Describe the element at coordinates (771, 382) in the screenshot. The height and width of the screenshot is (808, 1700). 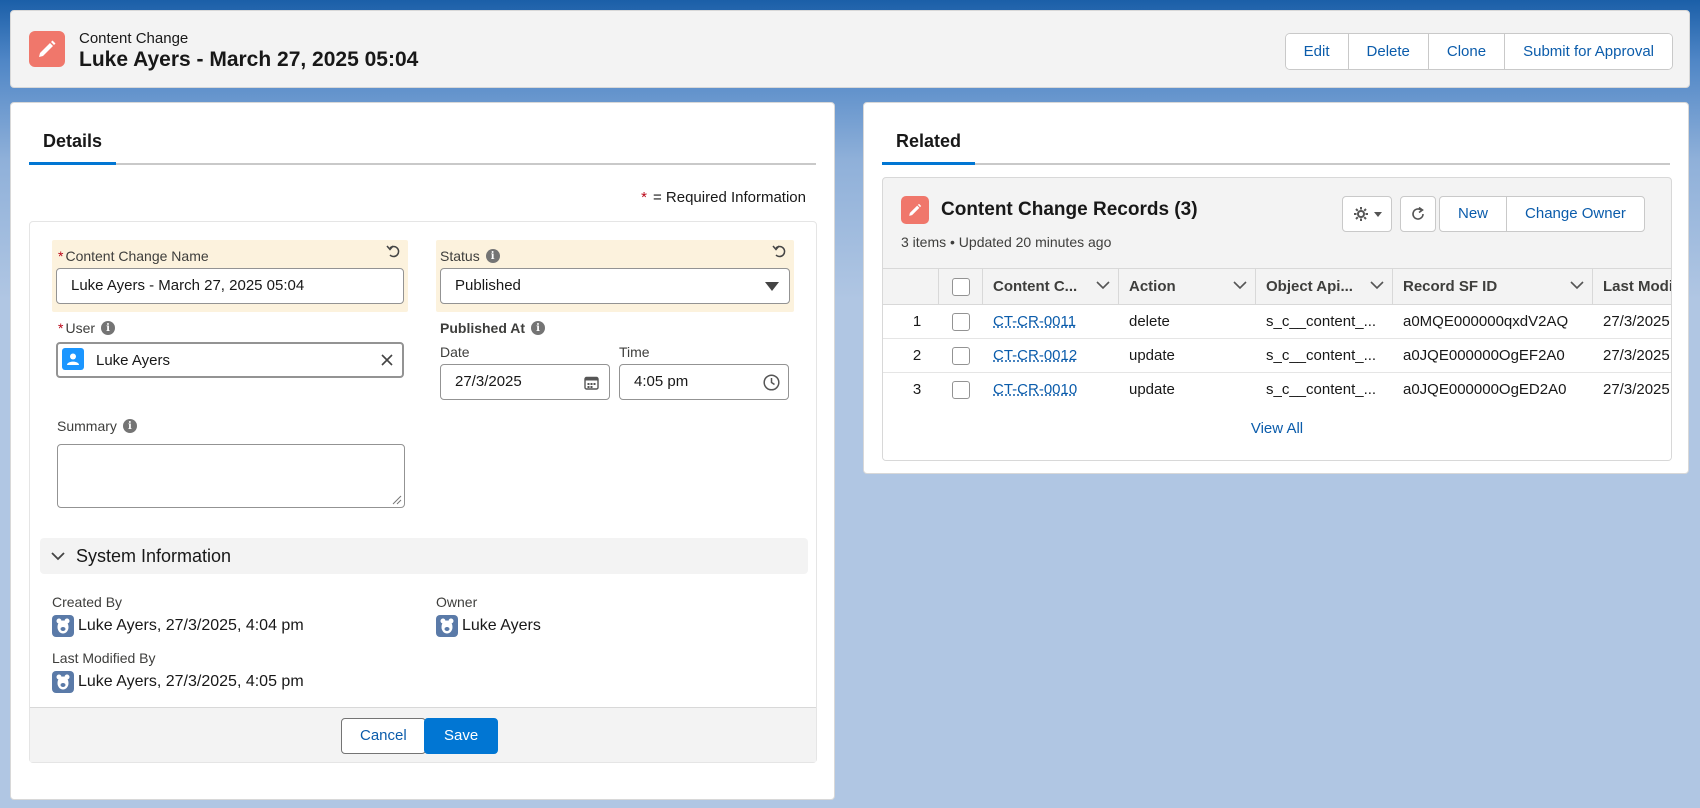
I see `clock-icon` at that location.